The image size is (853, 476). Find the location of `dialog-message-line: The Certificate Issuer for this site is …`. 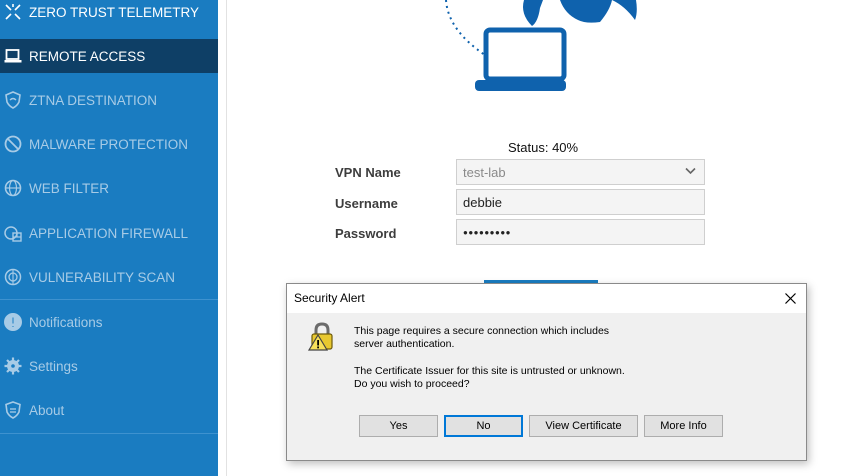

dialog-message-line: The Certificate Issuer for this site is … is located at coordinates (489, 371).